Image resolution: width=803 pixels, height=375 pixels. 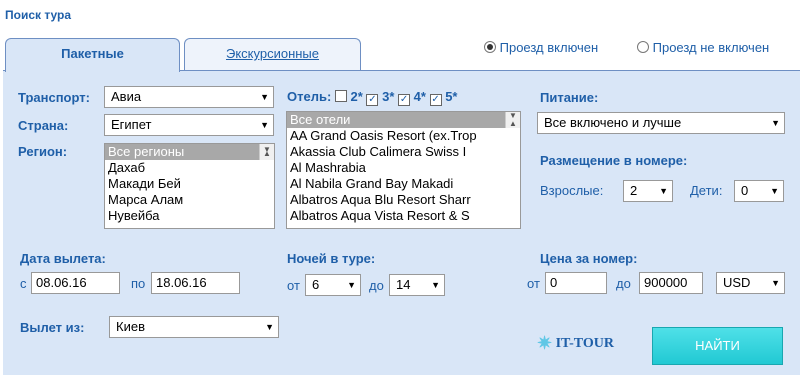 I want to click on nights-from-label: от, so click(x=293, y=285).